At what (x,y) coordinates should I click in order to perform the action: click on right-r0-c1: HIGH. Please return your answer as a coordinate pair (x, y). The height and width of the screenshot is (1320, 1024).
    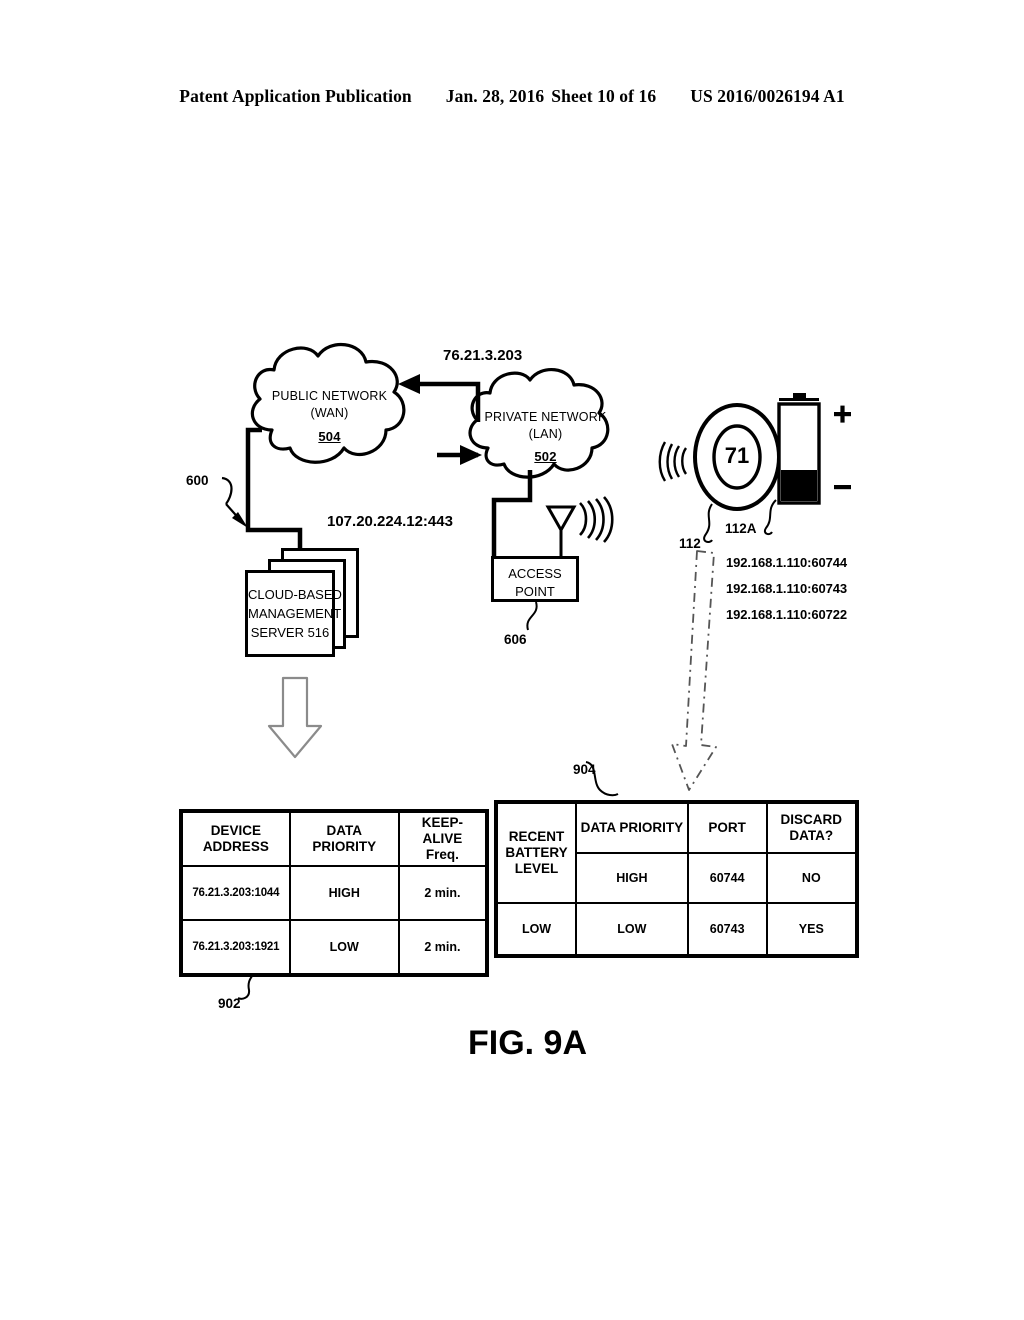
    Looking at the image, I should click on (632, 878).